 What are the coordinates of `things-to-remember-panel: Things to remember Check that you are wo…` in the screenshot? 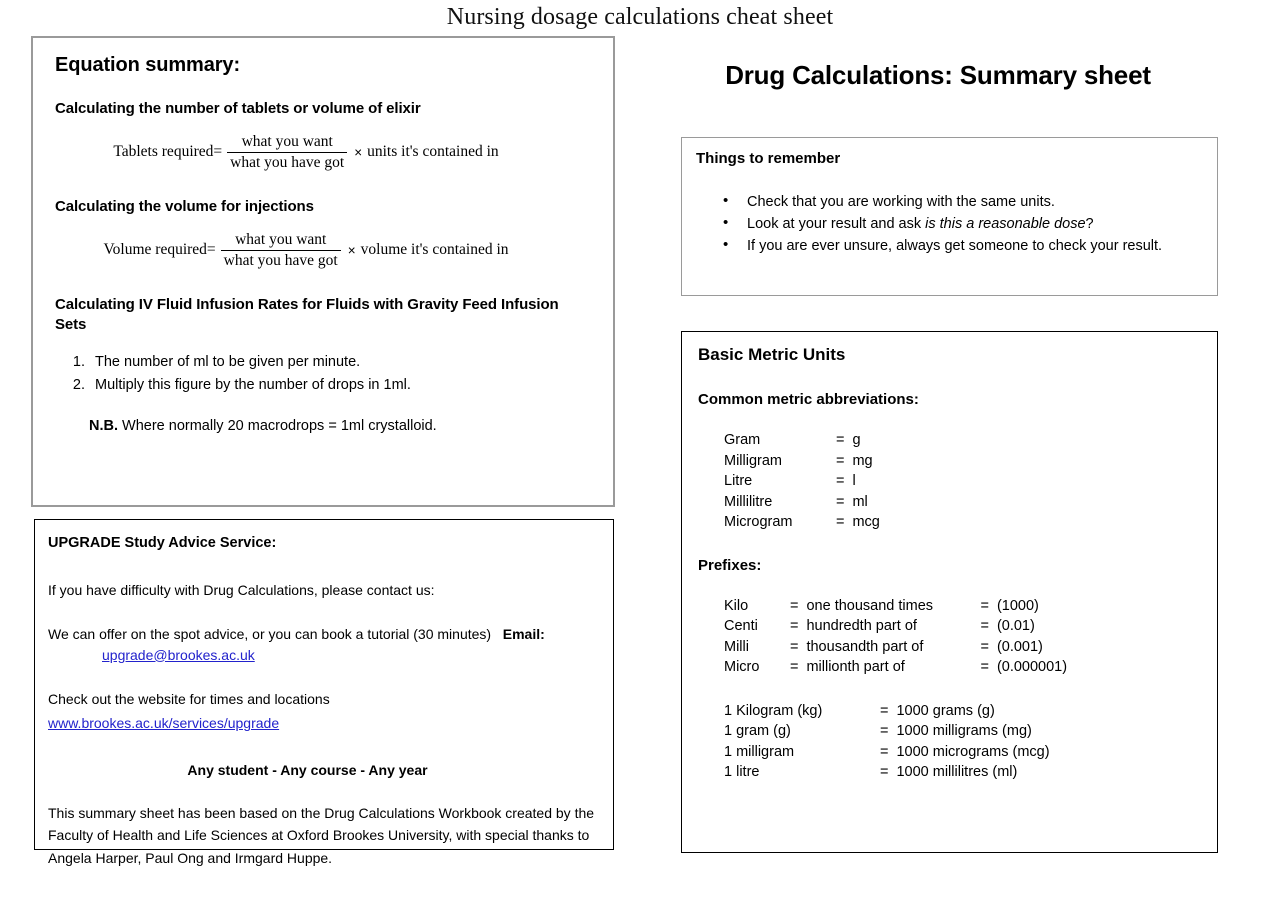 It's located at (949, 216).